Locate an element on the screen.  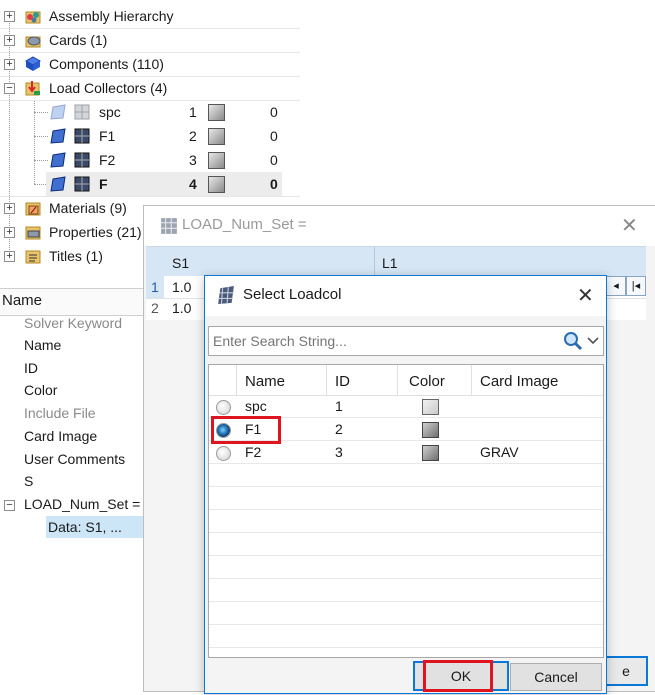
column-header-l1: L1 is located at coordinates (390, 263).